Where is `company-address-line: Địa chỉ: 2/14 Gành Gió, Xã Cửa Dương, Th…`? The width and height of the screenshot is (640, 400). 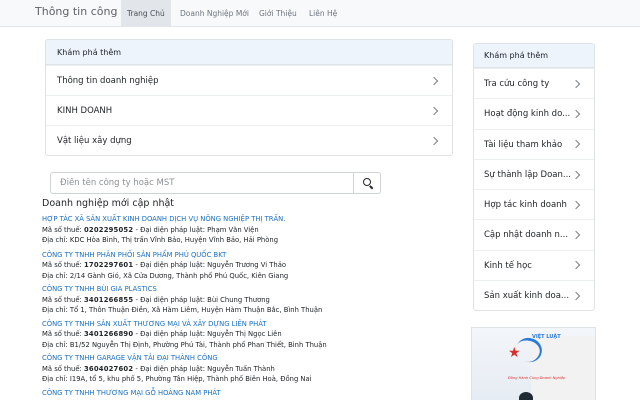 company-address-line: Địa chỉ: 2/14 Gành Gió, Xã Cửa Dương, Th… is located at coordinates (165, 275).